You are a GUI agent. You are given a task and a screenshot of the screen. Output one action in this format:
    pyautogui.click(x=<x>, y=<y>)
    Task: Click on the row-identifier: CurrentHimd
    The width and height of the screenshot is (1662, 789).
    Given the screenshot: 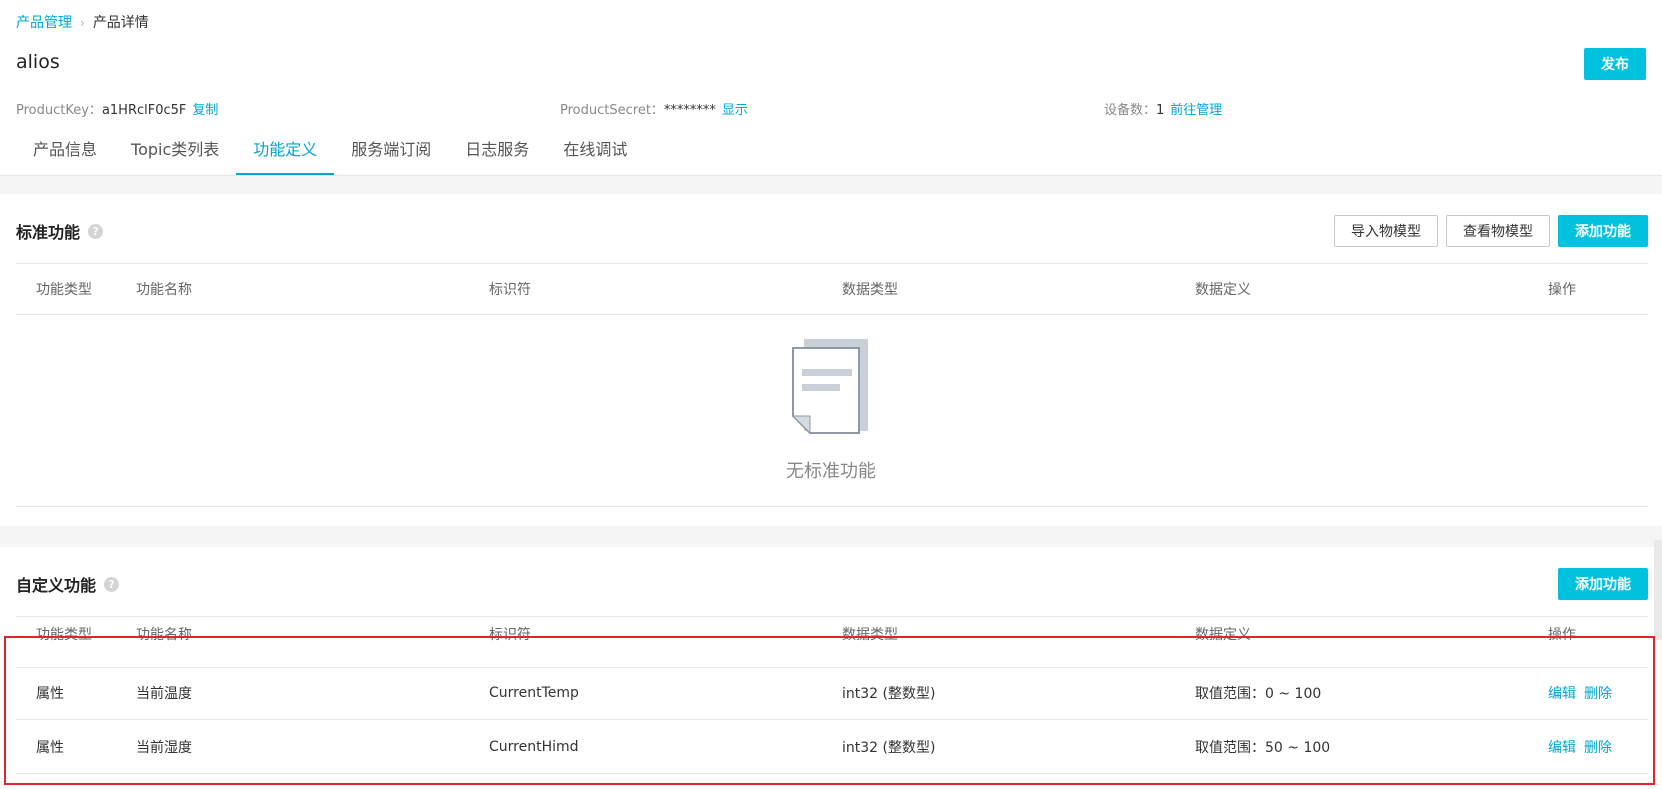 What is the action you would take?
    pyautogui.click(x=534, y=746)
    